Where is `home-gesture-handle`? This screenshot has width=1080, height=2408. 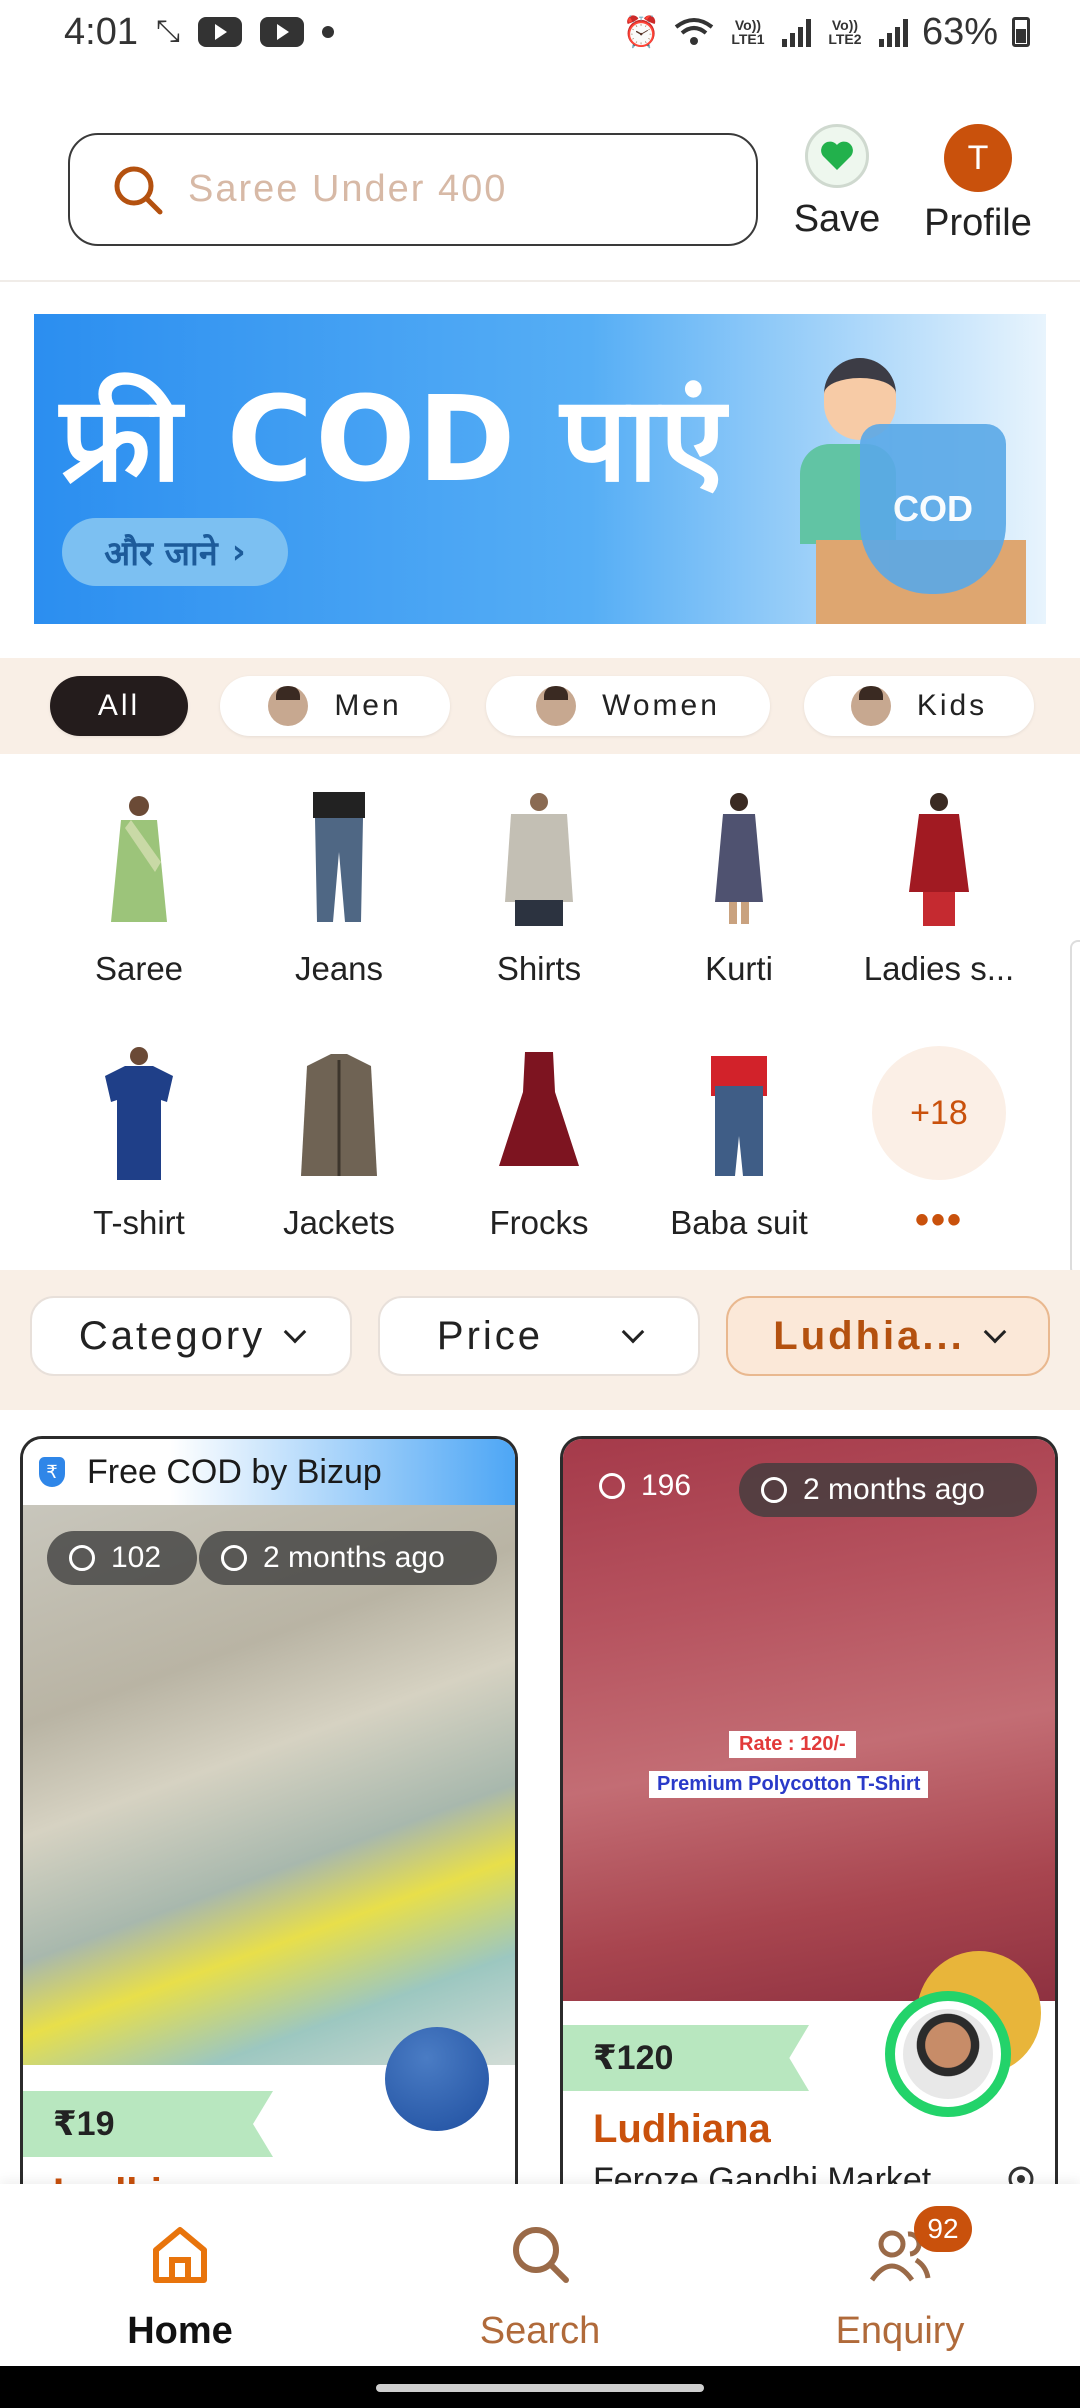
home-gesture-handle is located at coordinates (540, 2388).